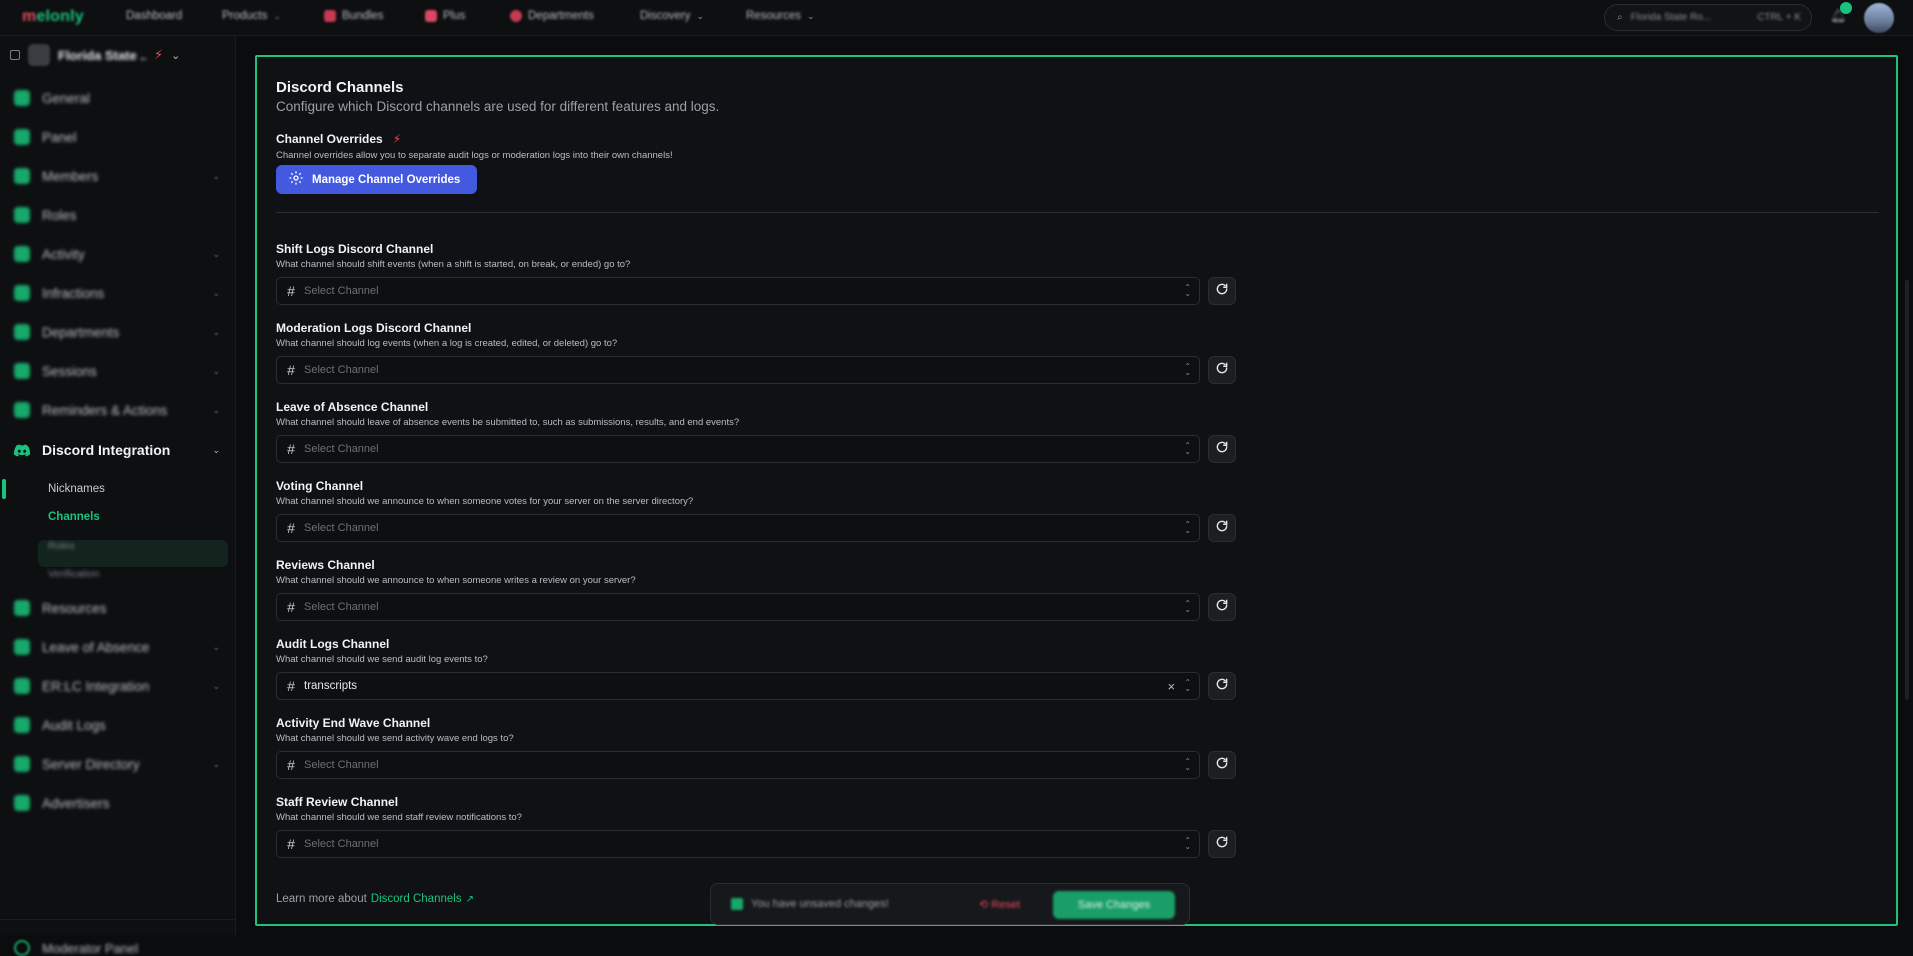  I want to click on sidebar-item-label: Infractions, so click(73, 293).